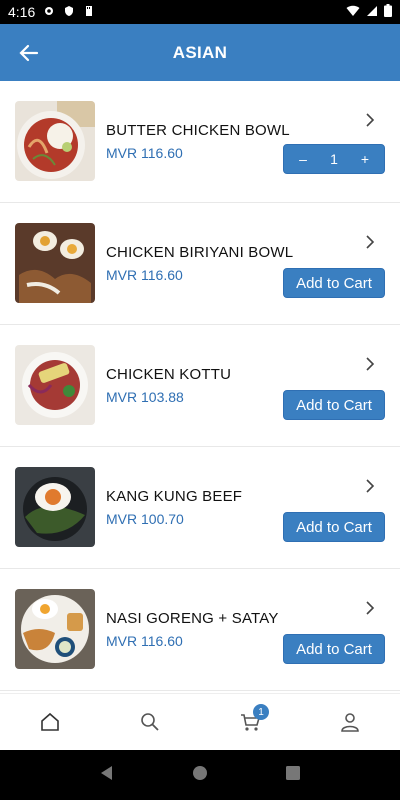 The width and height of the screenshot is (400, 800). Describe the element at coordinates (365, 159) in the screenshot. I see `increase-quantity-button: +` at that location.